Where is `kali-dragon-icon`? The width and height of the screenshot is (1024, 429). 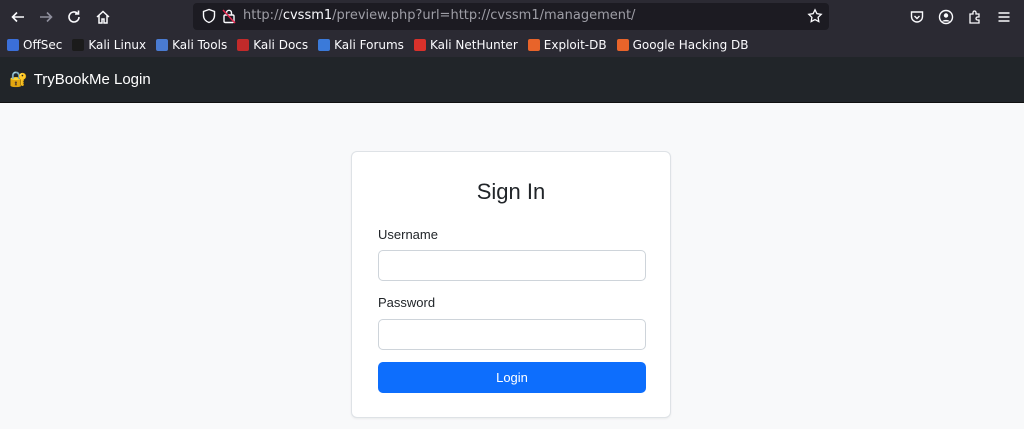 kali-dragon-icon is located at coordinates (78, 45).